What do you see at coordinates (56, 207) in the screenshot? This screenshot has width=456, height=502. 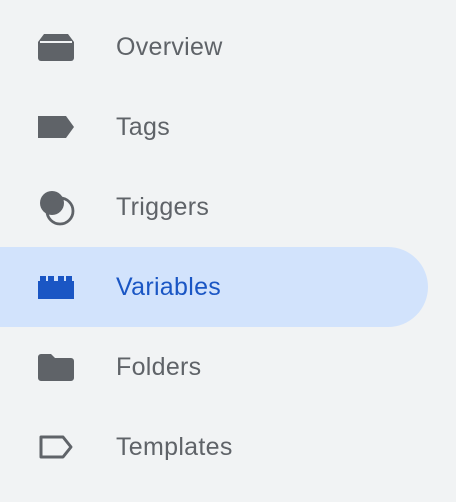 I see `trigger-icon` at bounding box center [56, 207].